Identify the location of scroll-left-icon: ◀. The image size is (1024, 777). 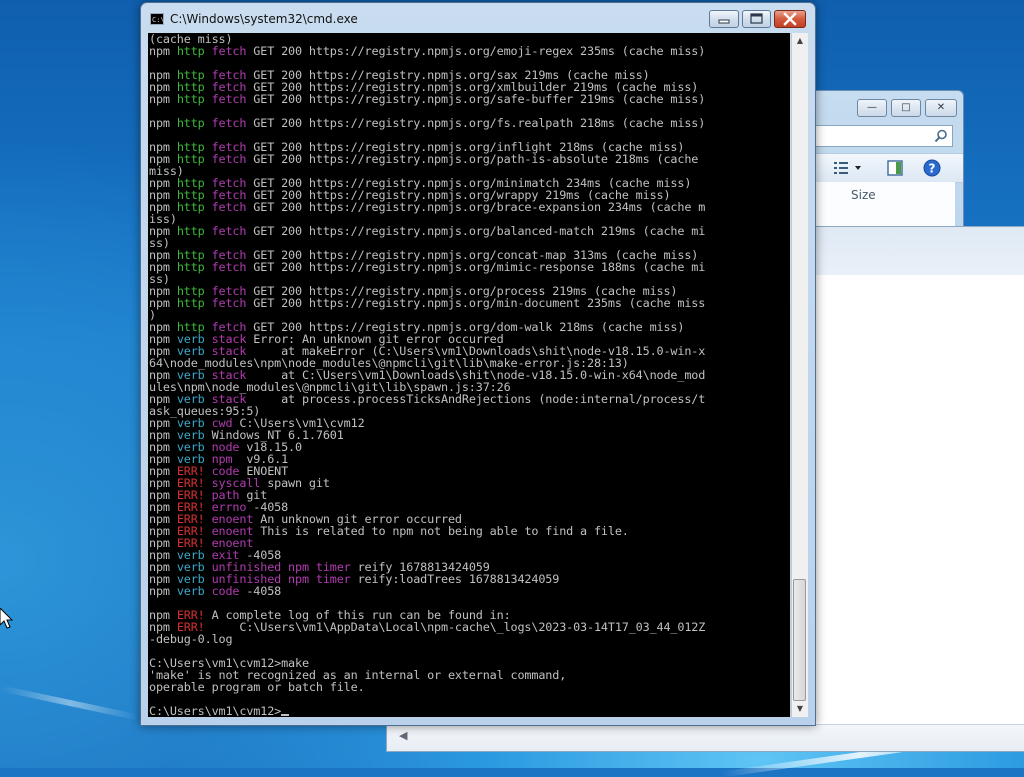
(403, 735).